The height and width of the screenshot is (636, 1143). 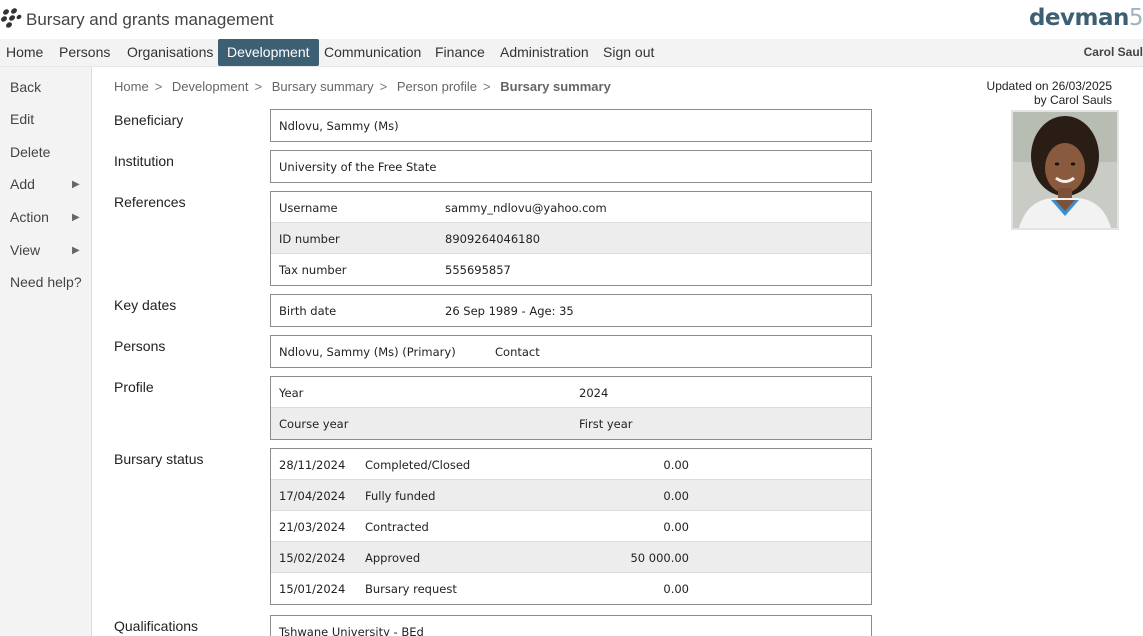 I want to click on status-date: 21/03/2024, so click(x=312, y=527).